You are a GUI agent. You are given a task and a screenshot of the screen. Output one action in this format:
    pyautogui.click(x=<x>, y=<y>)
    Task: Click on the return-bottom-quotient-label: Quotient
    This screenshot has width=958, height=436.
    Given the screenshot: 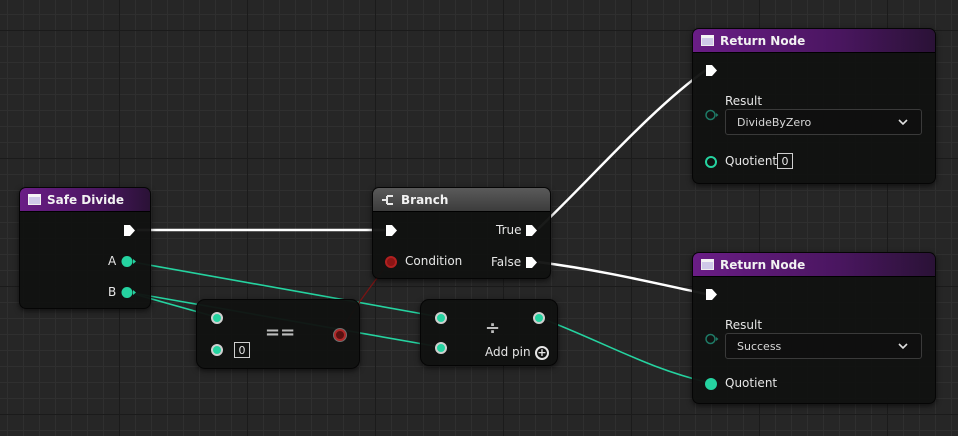 What is the action you would take?
    pyautogui.click(x=751, y=383)
    